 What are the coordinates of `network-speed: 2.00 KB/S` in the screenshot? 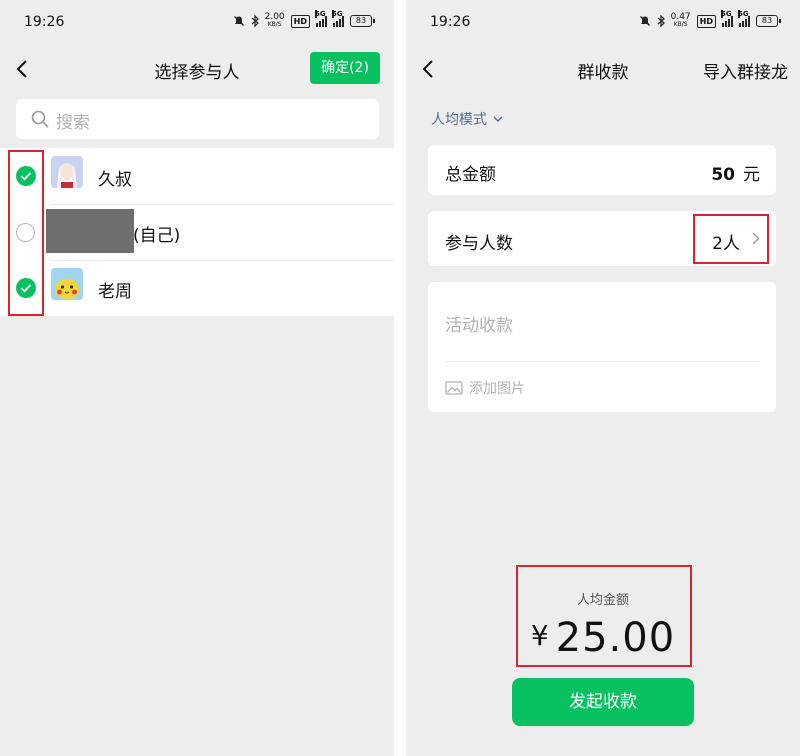 It's located at (275, 21).